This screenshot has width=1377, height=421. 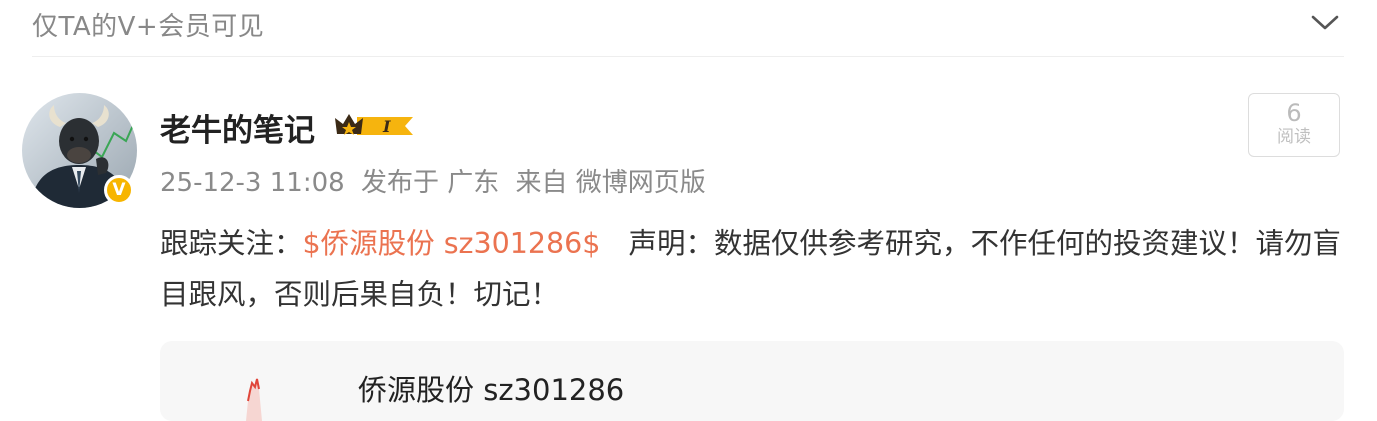 What do you see at coordinates (491, 390) in the screenshot?
I see `stock-card-title: 侨源股份 sz301286` at bounding box center [491, 390].